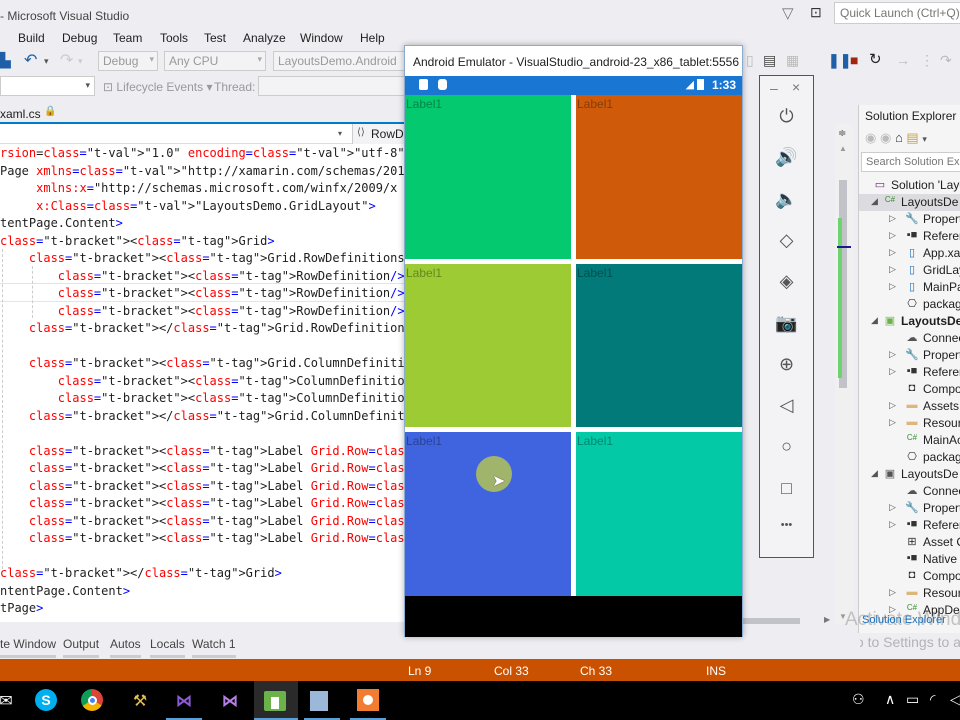 The width and height of the screenshot is (960, 720). I want to click on document-tab: xaml.cs 🔒, so click(205, 113).